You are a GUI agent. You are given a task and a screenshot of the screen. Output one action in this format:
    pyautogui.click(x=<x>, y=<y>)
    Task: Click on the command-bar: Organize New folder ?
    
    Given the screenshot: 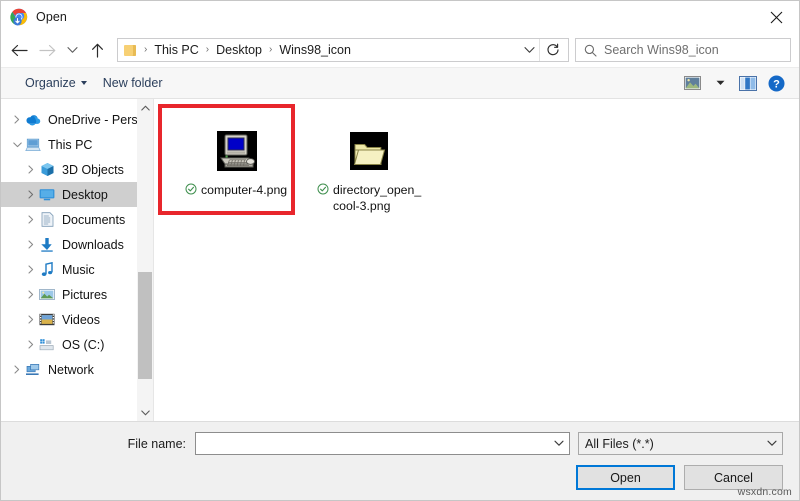 What is the action you would take?
    pyautogui.click(x=400, y=83)
    